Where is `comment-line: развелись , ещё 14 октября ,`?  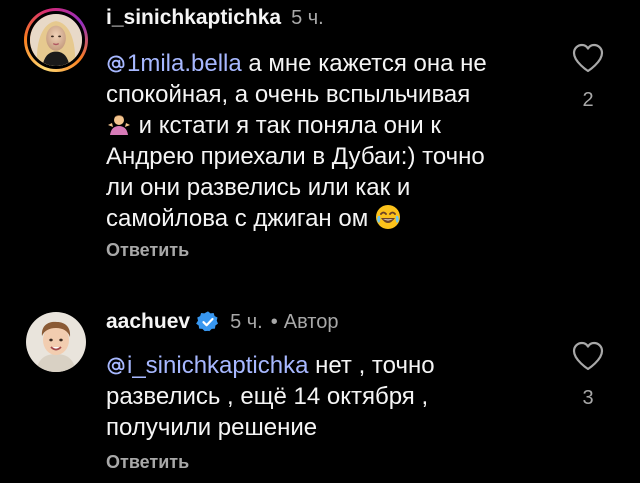
comment-line: развелись , ещё 14 октября , is located at coordinates (267, 396).